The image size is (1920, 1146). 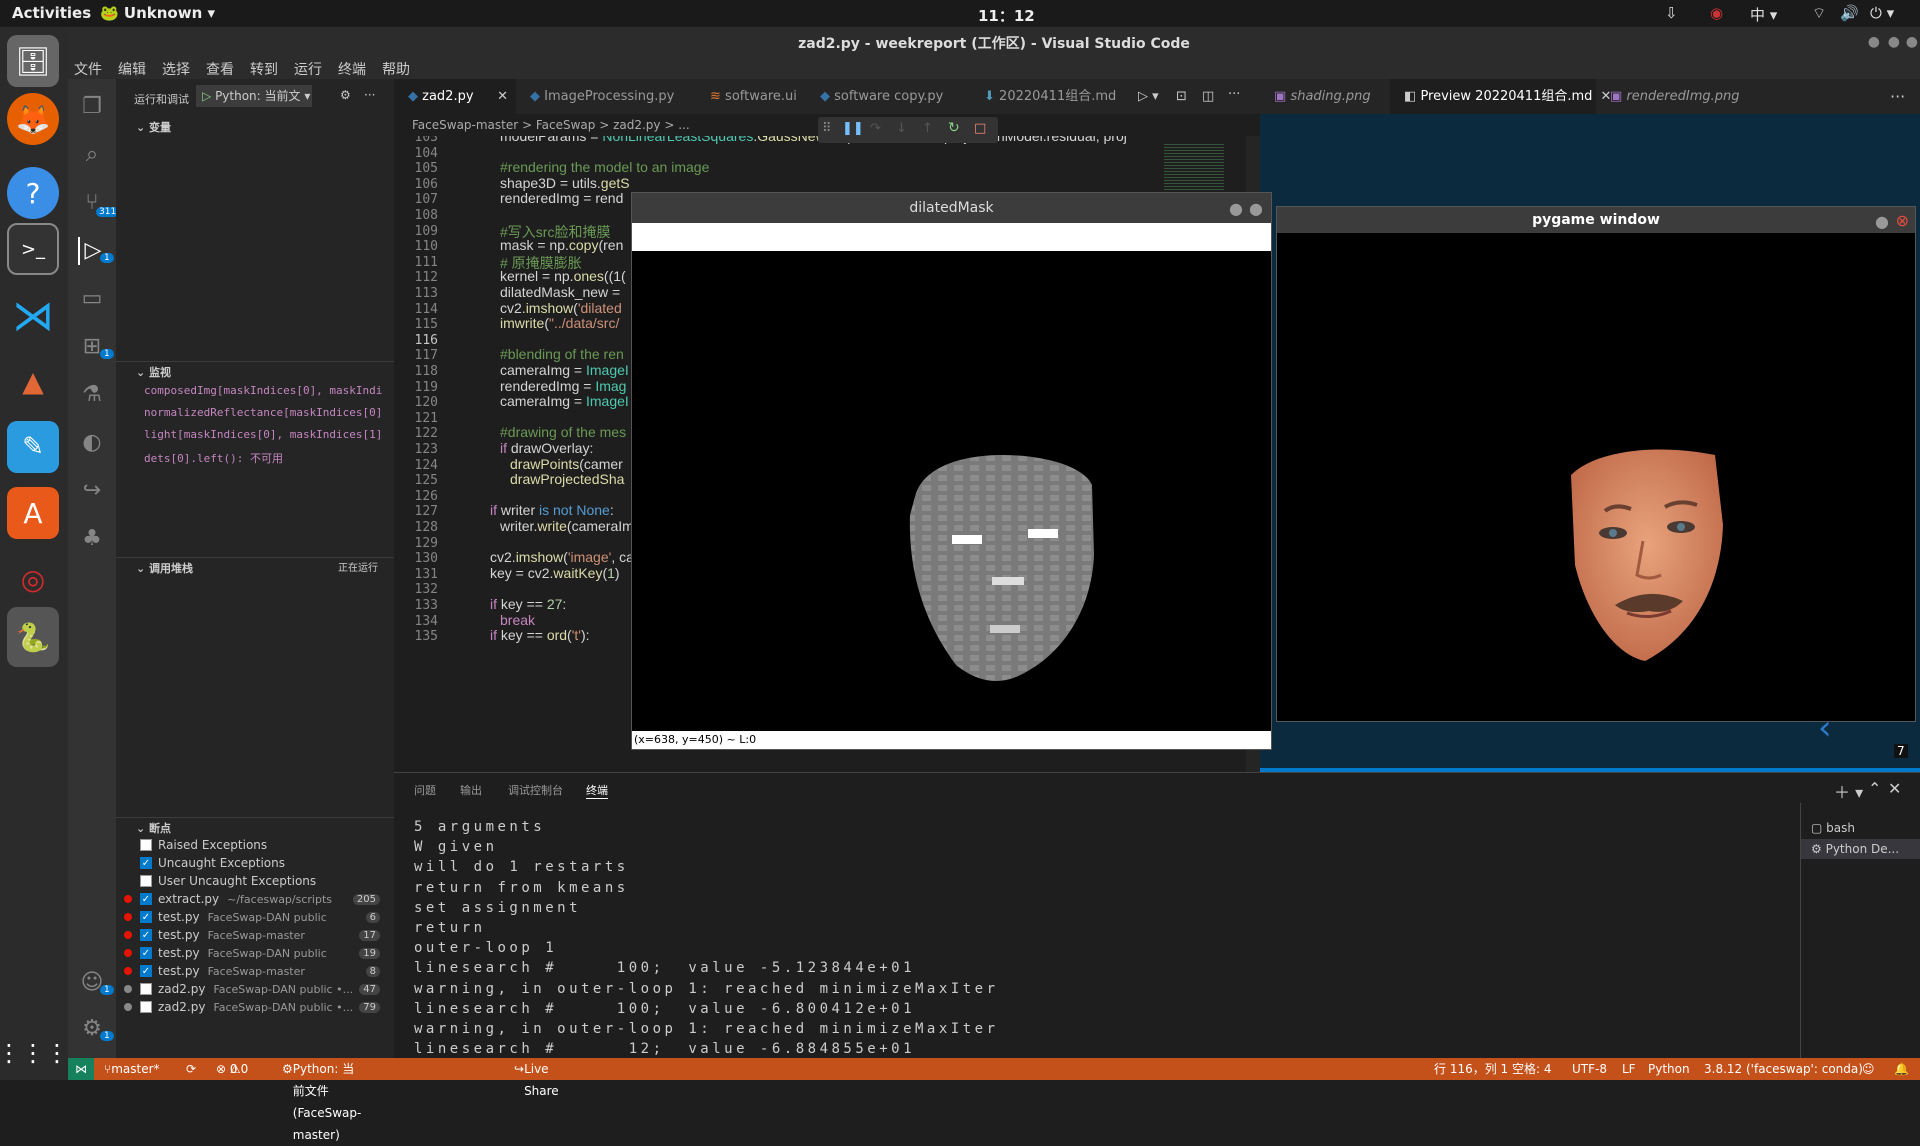 I want to click on breakpoint-item: ✓ test.py FaceSwap-master 8, so click(x=267, y=971).